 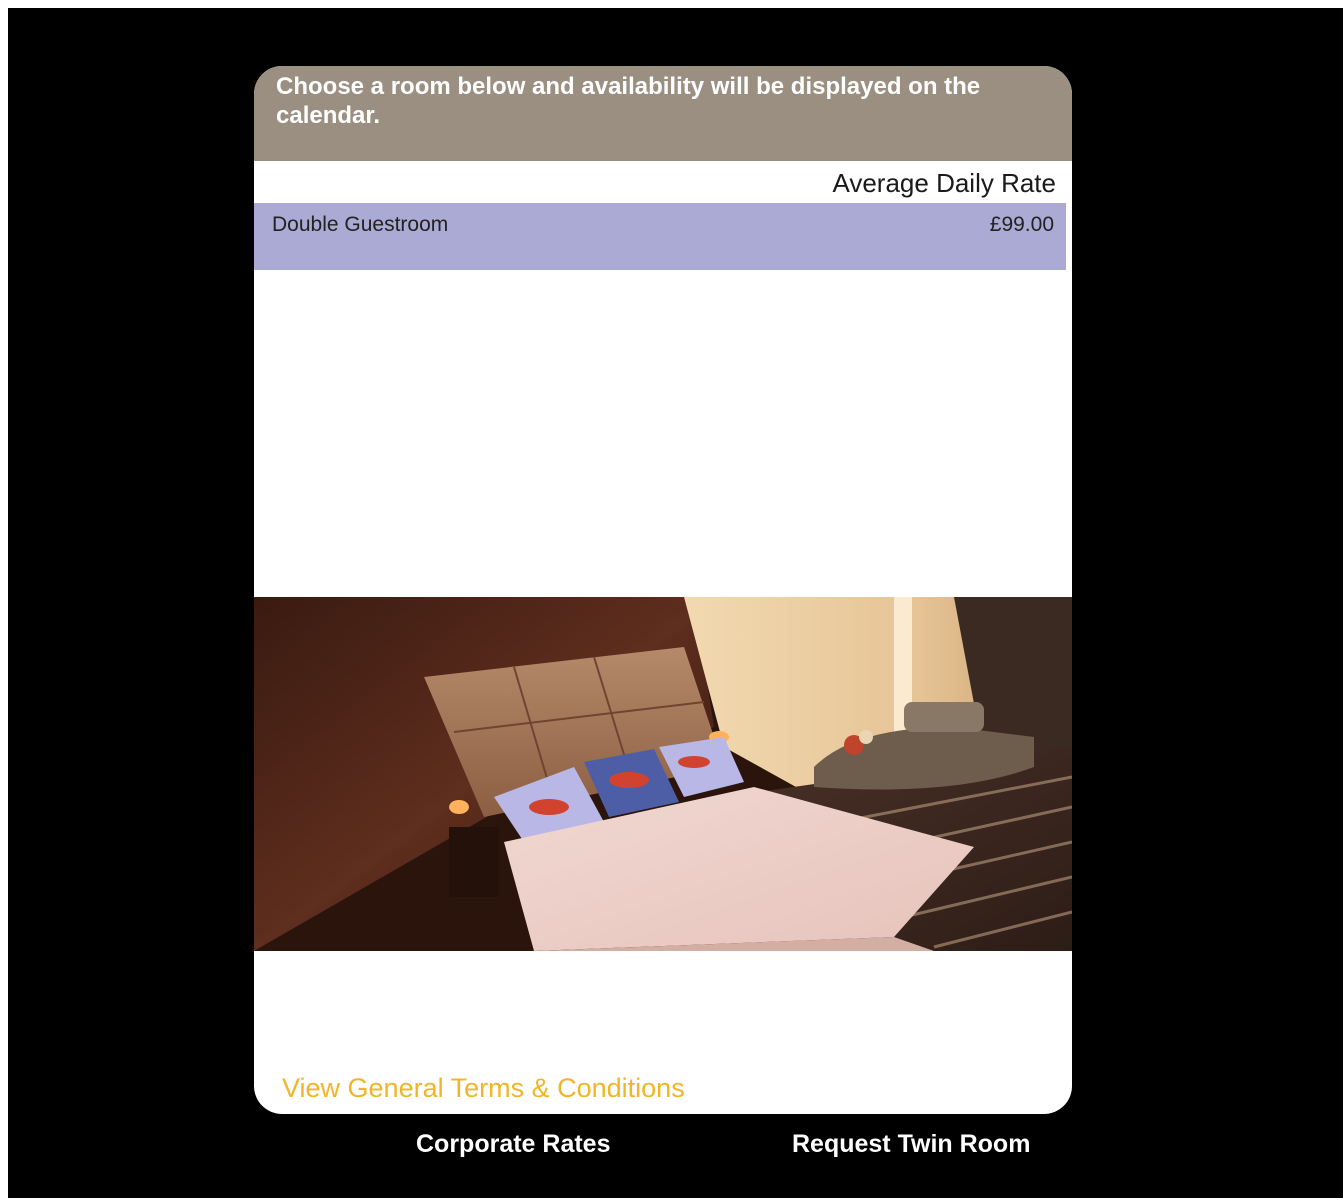 What do you see at coordinates (944, 183) in the screenshot?
I see `rate-column-header: Average Daily Rate` at bounding box center [944, 183].